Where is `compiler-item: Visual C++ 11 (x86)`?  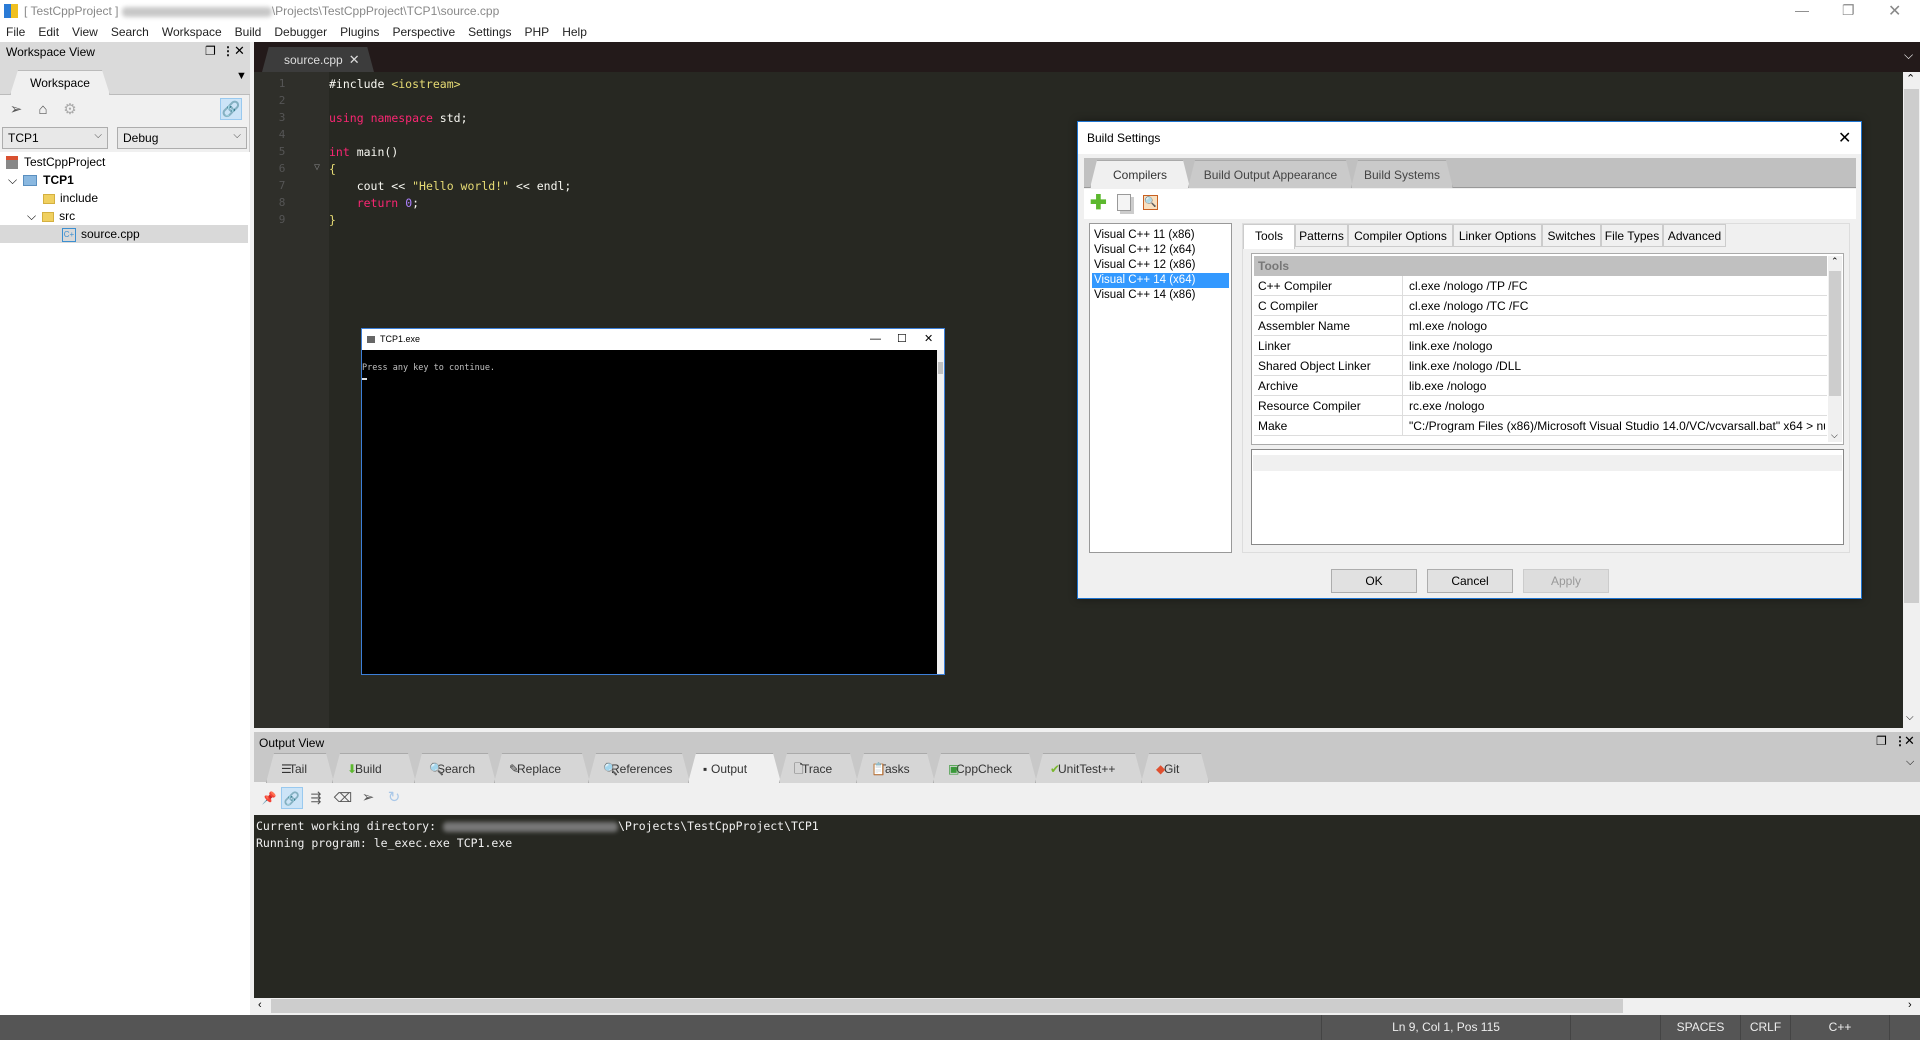 compiler-item: Visual C++ 11 (x86) is located at coordinates (1160, 235).